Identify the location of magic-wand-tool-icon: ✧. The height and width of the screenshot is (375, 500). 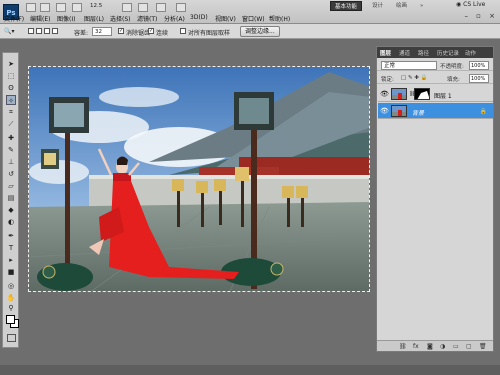
(11, 100).